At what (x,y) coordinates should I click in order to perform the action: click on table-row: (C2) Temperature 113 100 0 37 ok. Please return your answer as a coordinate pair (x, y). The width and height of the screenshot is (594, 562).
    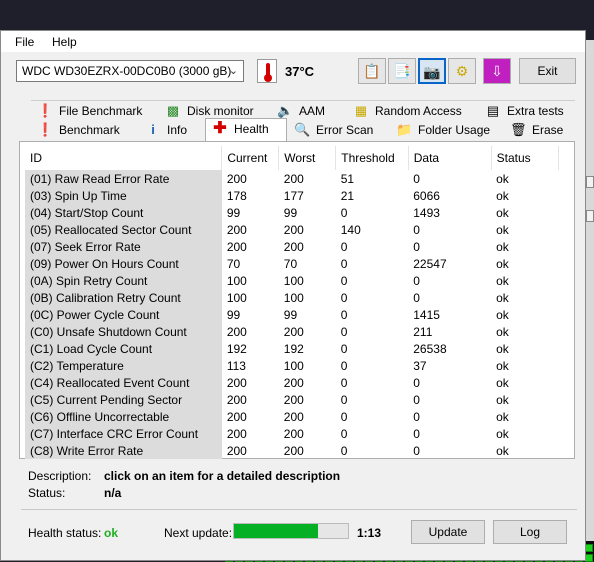
    Looking at the image, I should click on (292, 365).